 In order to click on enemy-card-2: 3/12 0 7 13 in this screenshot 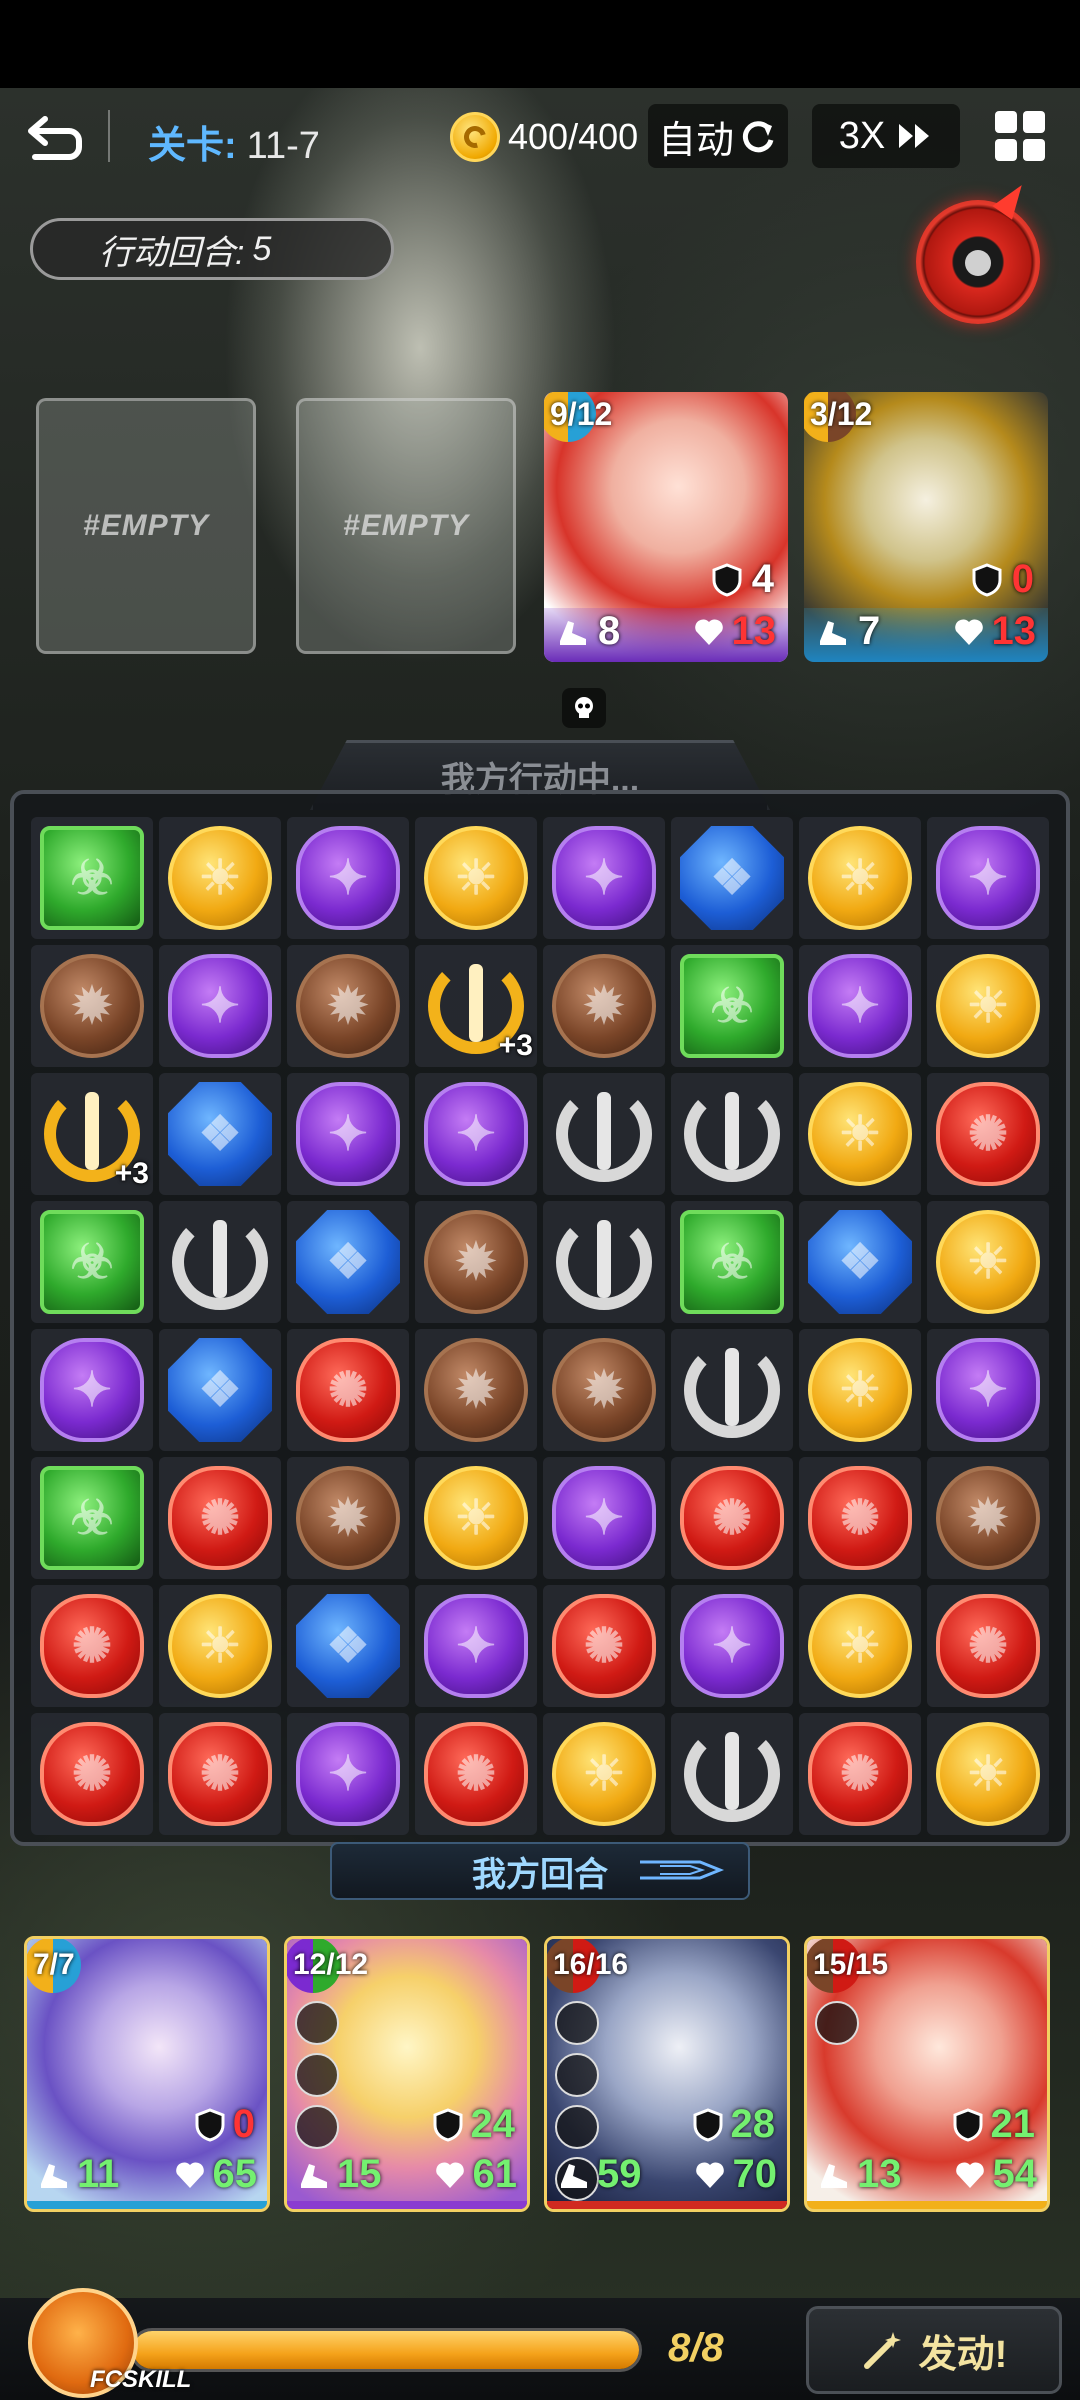, I will do `click(926, 527)`.